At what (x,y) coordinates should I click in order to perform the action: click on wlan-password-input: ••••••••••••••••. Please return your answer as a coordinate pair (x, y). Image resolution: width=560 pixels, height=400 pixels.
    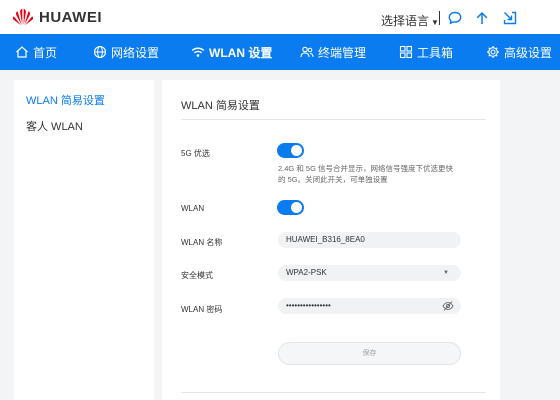
    Looking at the image, I should click on (369, 306).